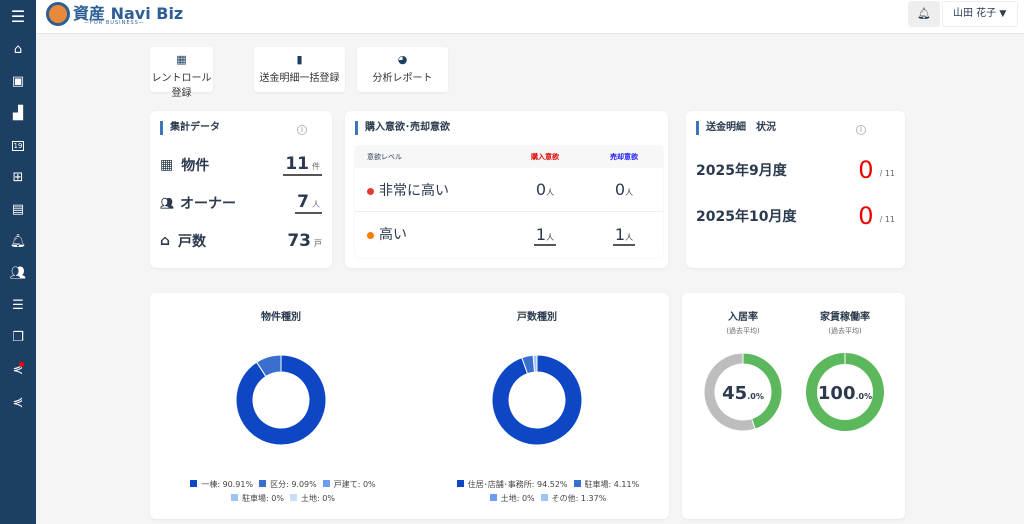 The width and height of the screenshot is (1024, 524). What do you see at coordinates (18, 338) in the screenshot?
I see `copy-icon: ❐` at bounding box center [18, 338].